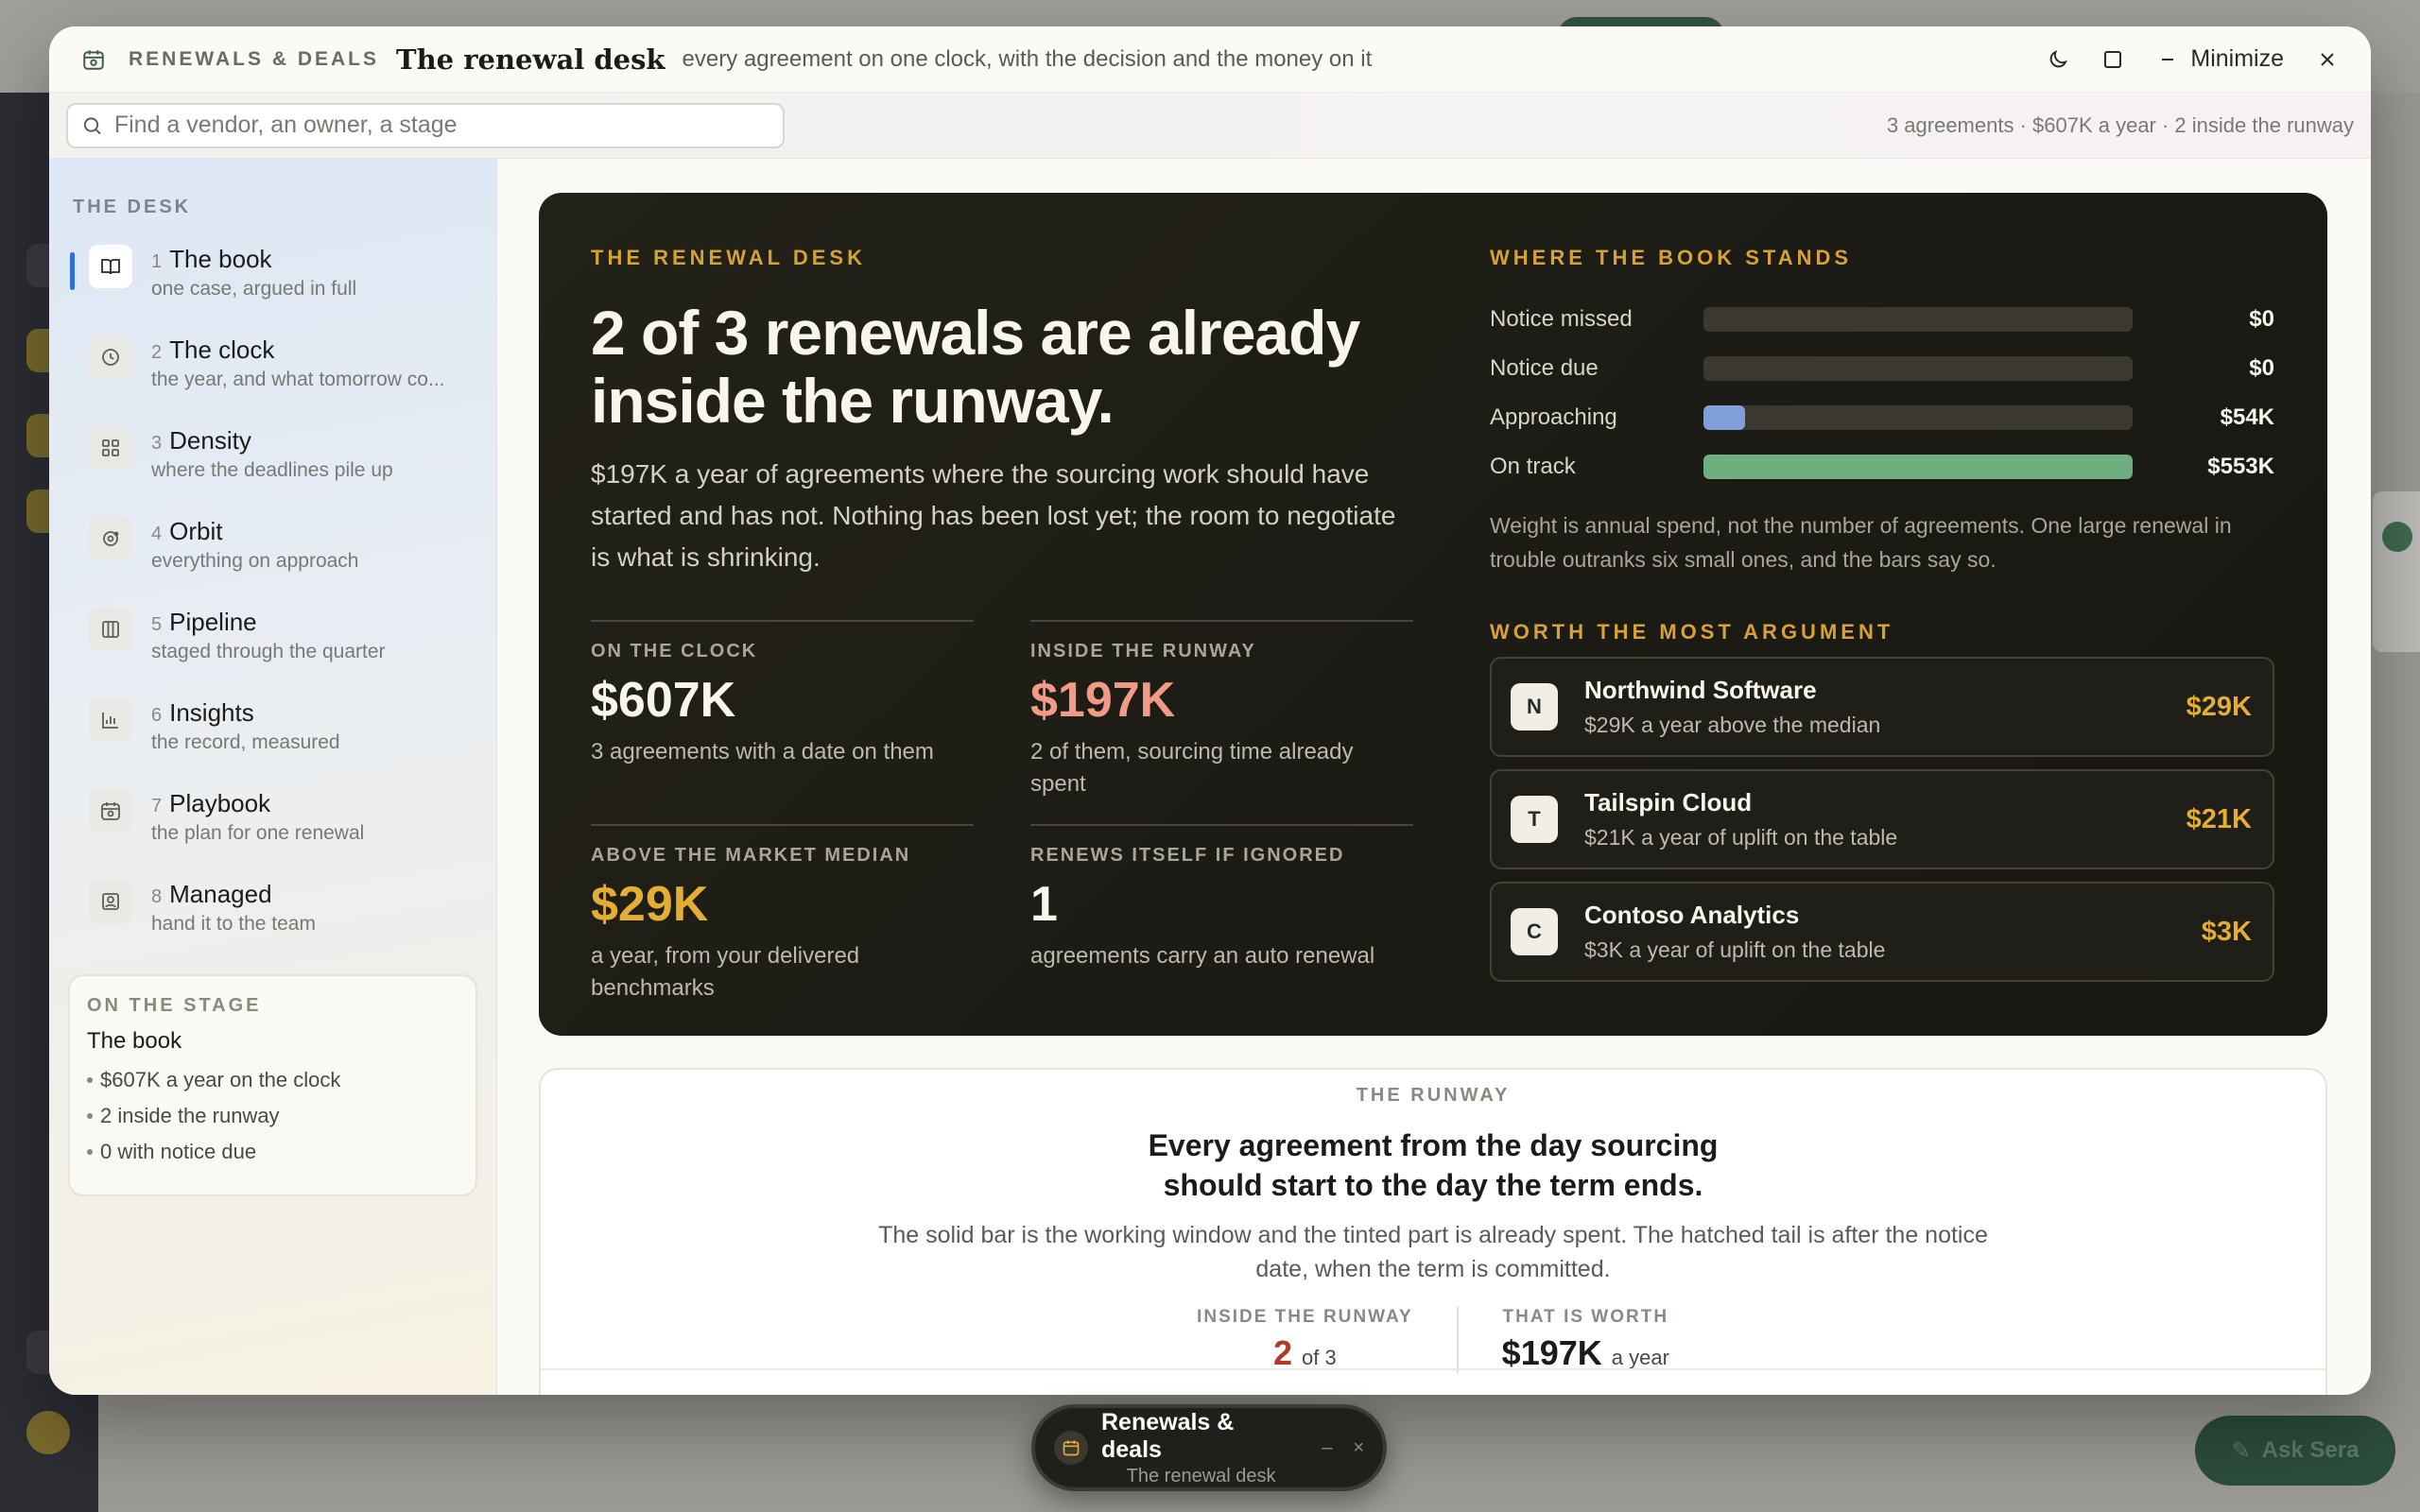 Image resolution: width=2420 pixels, height=1512 pixels. Describe the element at coordinates (234, 924) in the screenshot. I see `sidebar-item-sub: hand it to the team` at that location.